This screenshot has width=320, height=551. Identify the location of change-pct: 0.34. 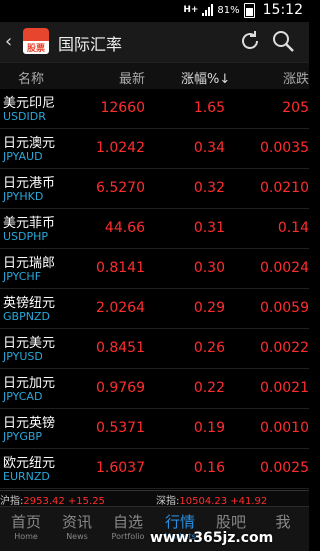
(209, 148).